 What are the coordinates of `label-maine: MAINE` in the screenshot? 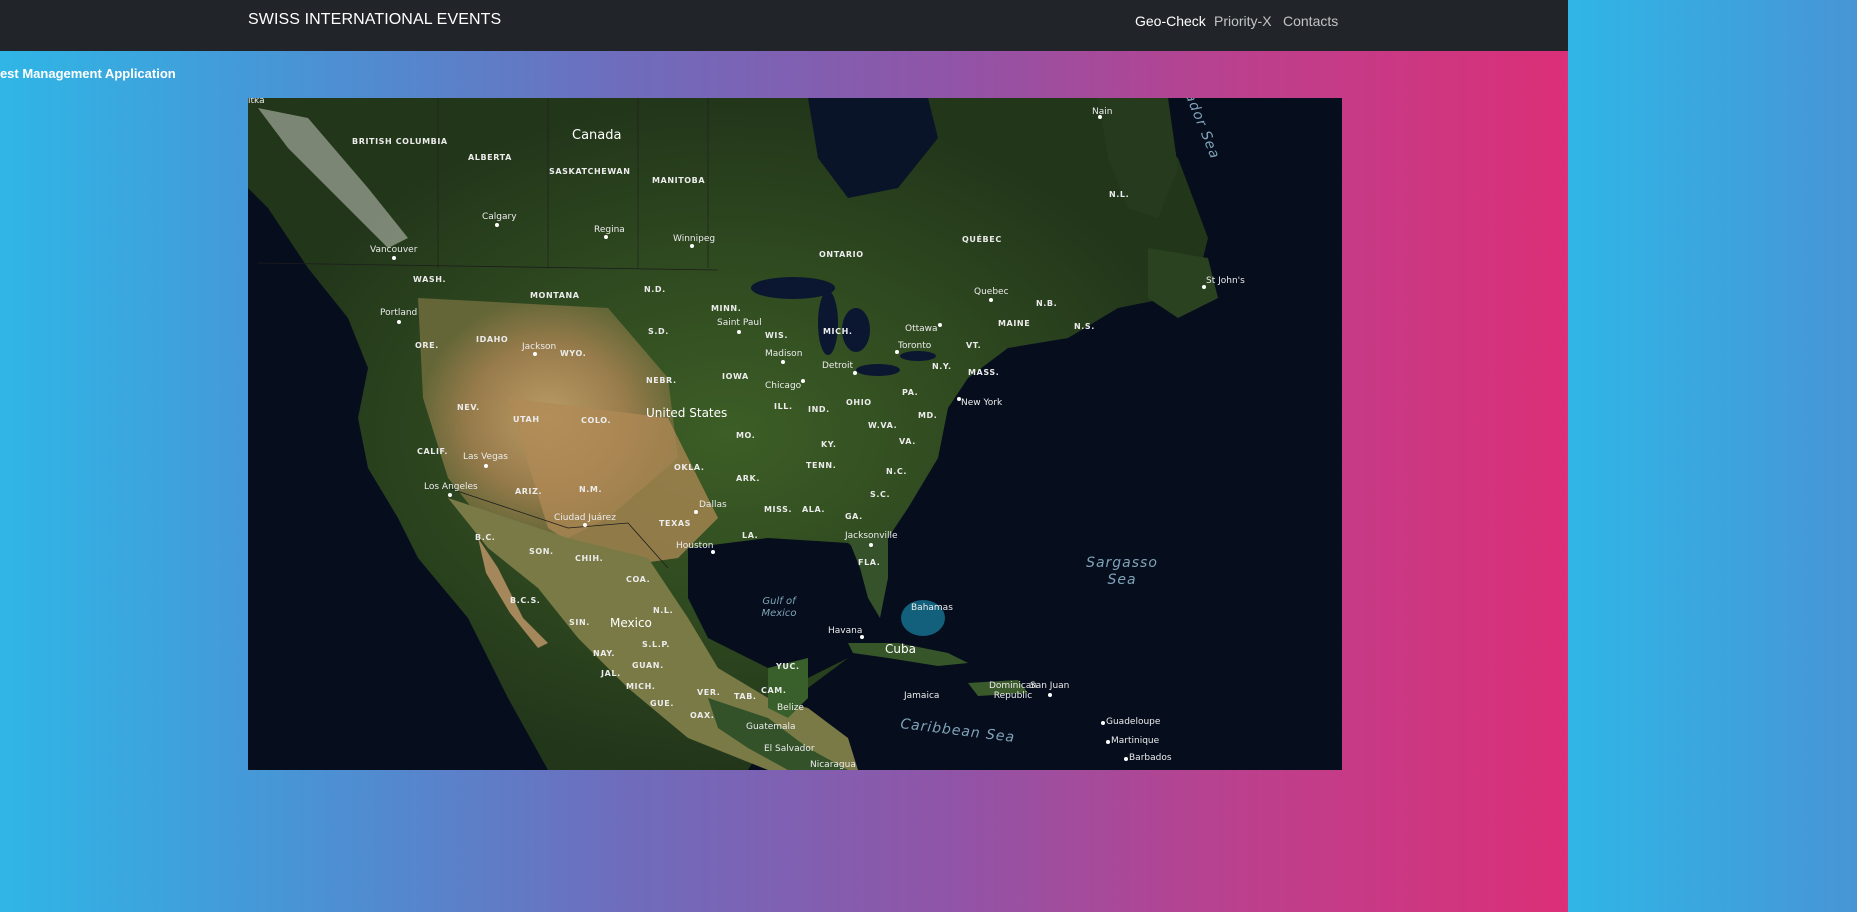 It's located at (1014, 323).